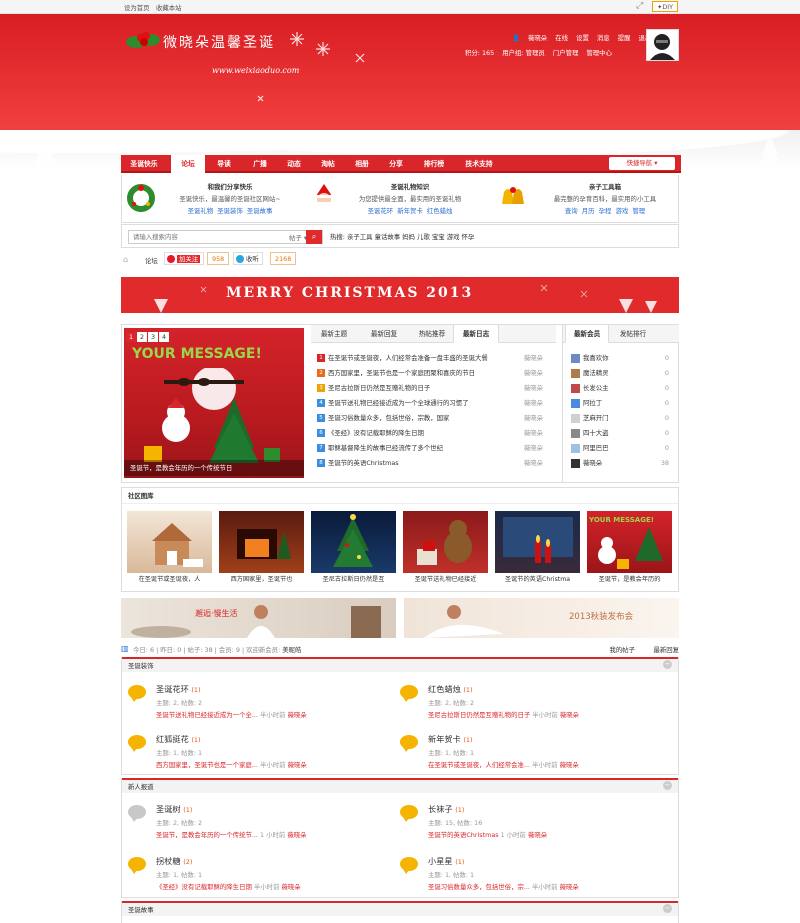 The image size is (800, 923). Describe the element at coordinates (214, 468) in the screenshot. I see `slider-caption: 圣诞节，是教会年历的一个传统节日` at that location.